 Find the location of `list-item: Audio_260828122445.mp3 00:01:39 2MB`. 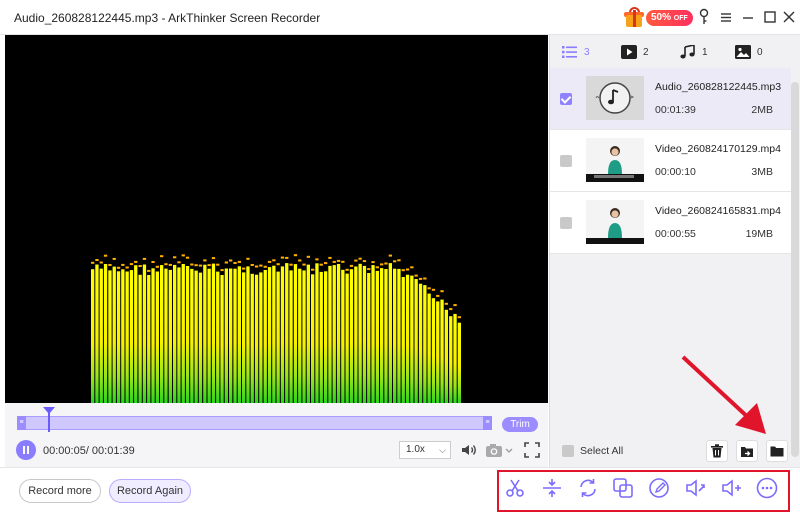

list-item: Audio_260828122445.mp3 00:01:39 2MB is located at coordinates (670, 99).